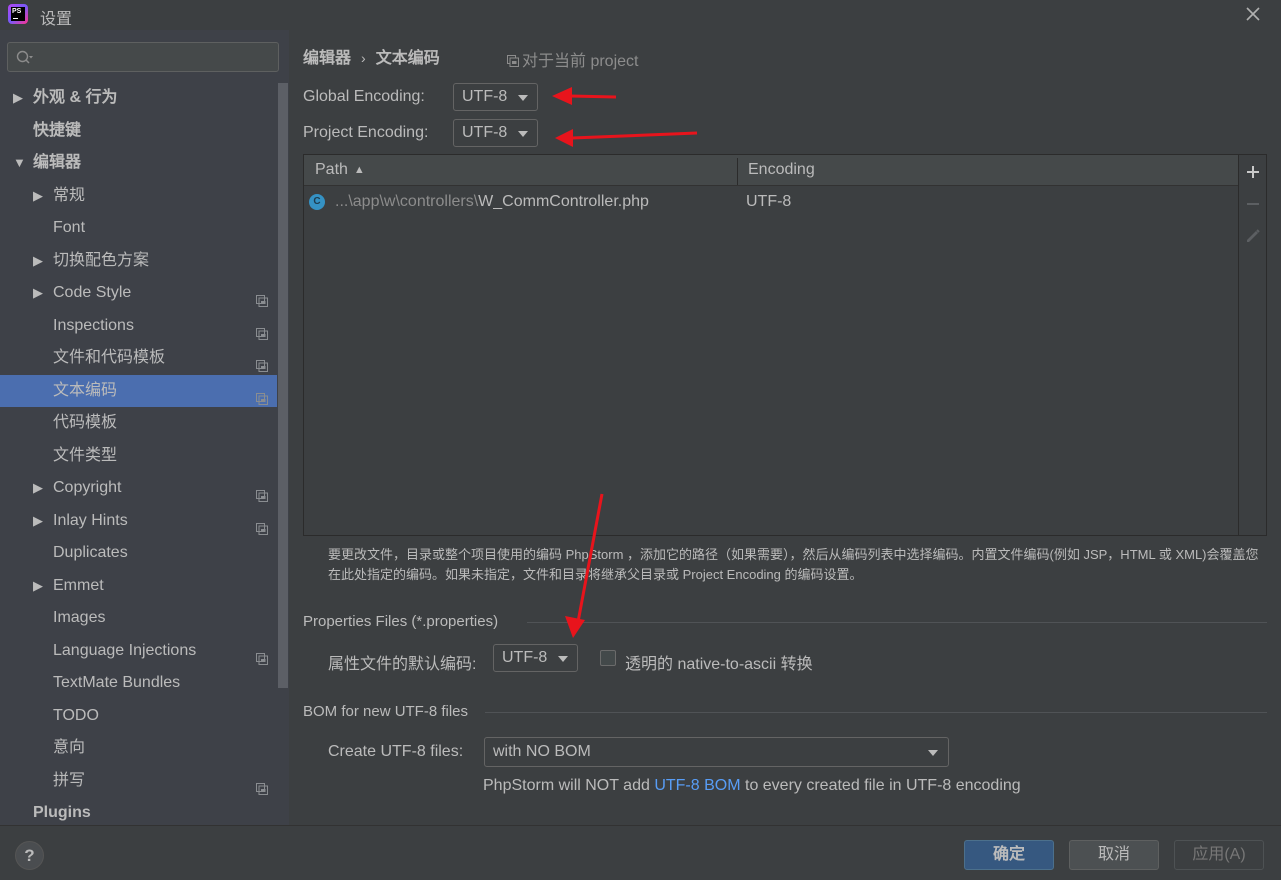  Describe the element at coordinates (138, 196) in the screenshot. I see `sidebar-item: ▶ 常规` at that location.